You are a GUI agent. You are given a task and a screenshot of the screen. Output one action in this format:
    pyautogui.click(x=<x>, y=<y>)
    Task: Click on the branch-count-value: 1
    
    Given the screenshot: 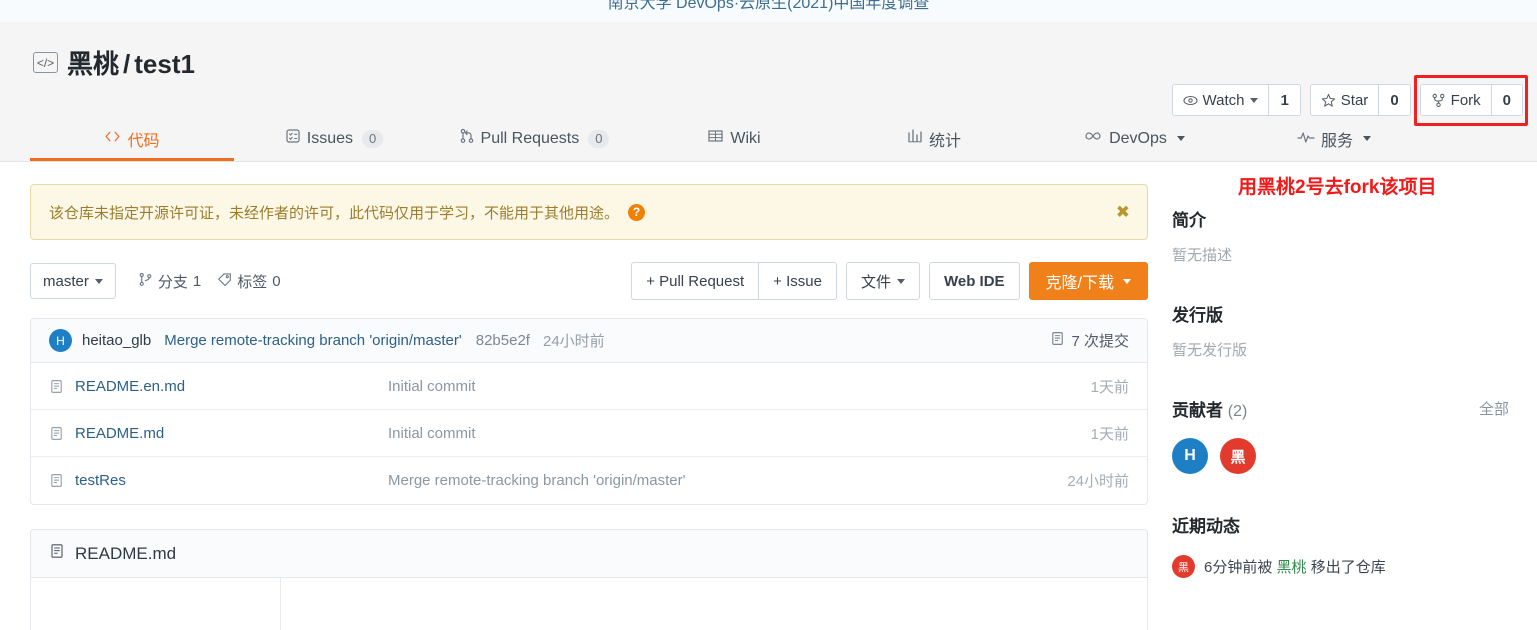 What is the action you would take?
    pyautogui.click(x=197, y=281)
    